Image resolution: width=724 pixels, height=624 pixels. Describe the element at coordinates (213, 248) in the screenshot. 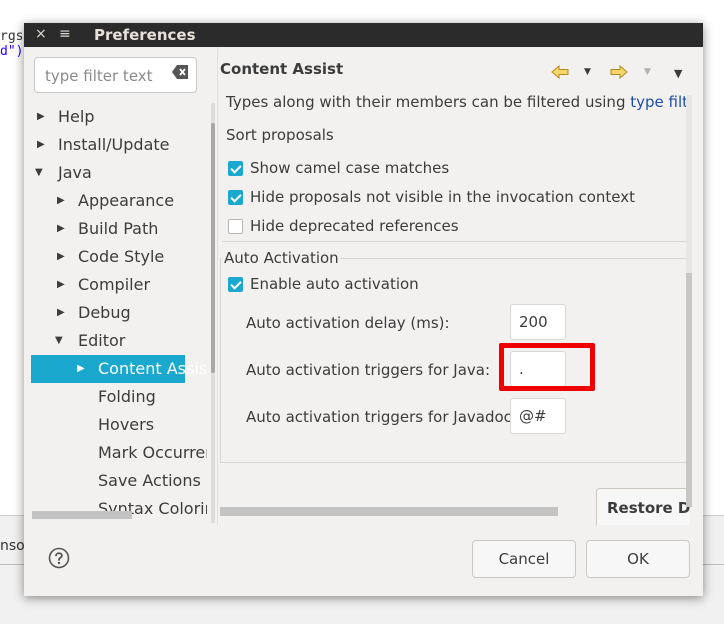

I see `tree-scroll-thumb` at that location.